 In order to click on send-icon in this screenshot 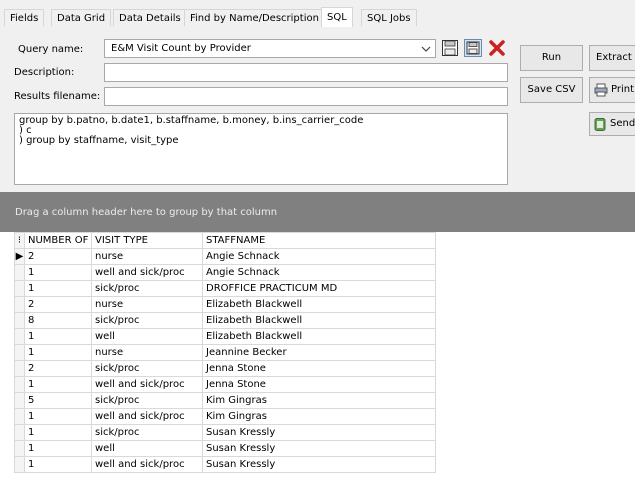, I will do `click(600, 124)`.